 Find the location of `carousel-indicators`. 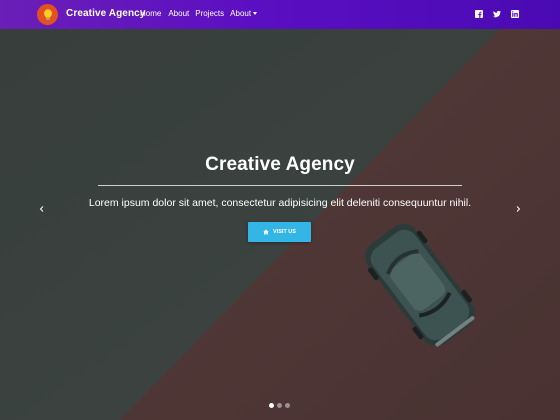

carousel-indicators is located at coordinates (279, 405).